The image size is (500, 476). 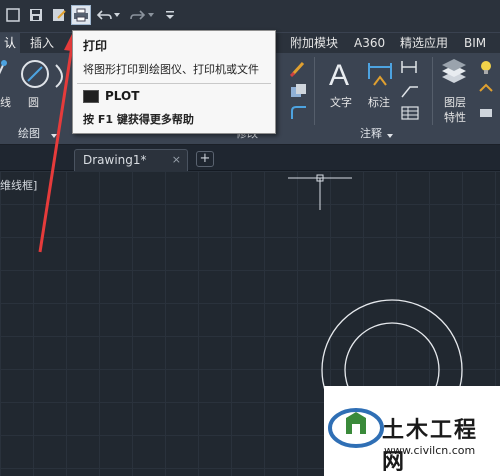 What do you see at coordinates (412, 431) in the screenshot?
I see `watermark-logo: 土木工程网 www.civilcn.com` at bounding box center [412, 431].